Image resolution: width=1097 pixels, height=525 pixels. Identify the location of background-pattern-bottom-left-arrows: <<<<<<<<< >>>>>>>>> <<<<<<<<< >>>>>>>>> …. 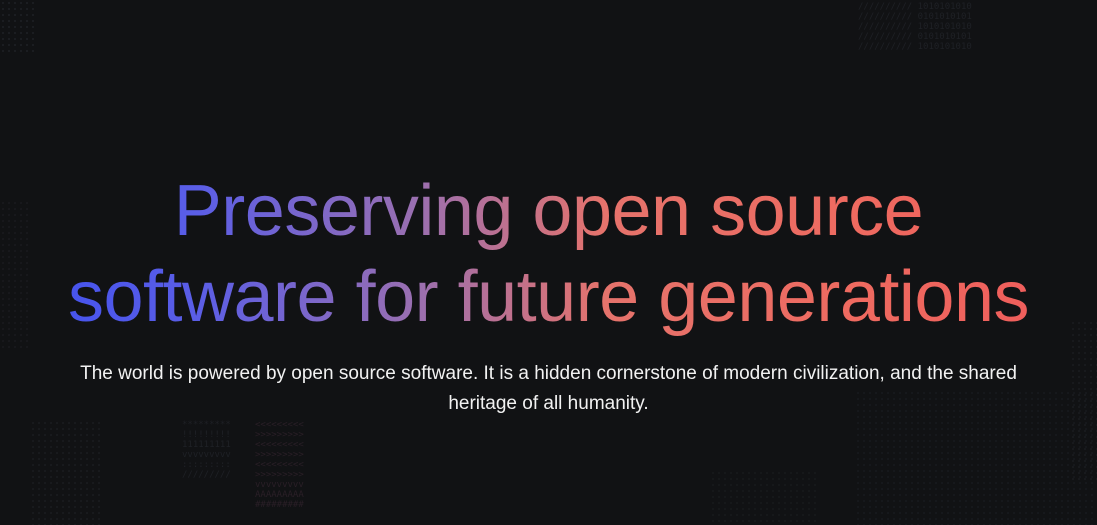
(279, 465).